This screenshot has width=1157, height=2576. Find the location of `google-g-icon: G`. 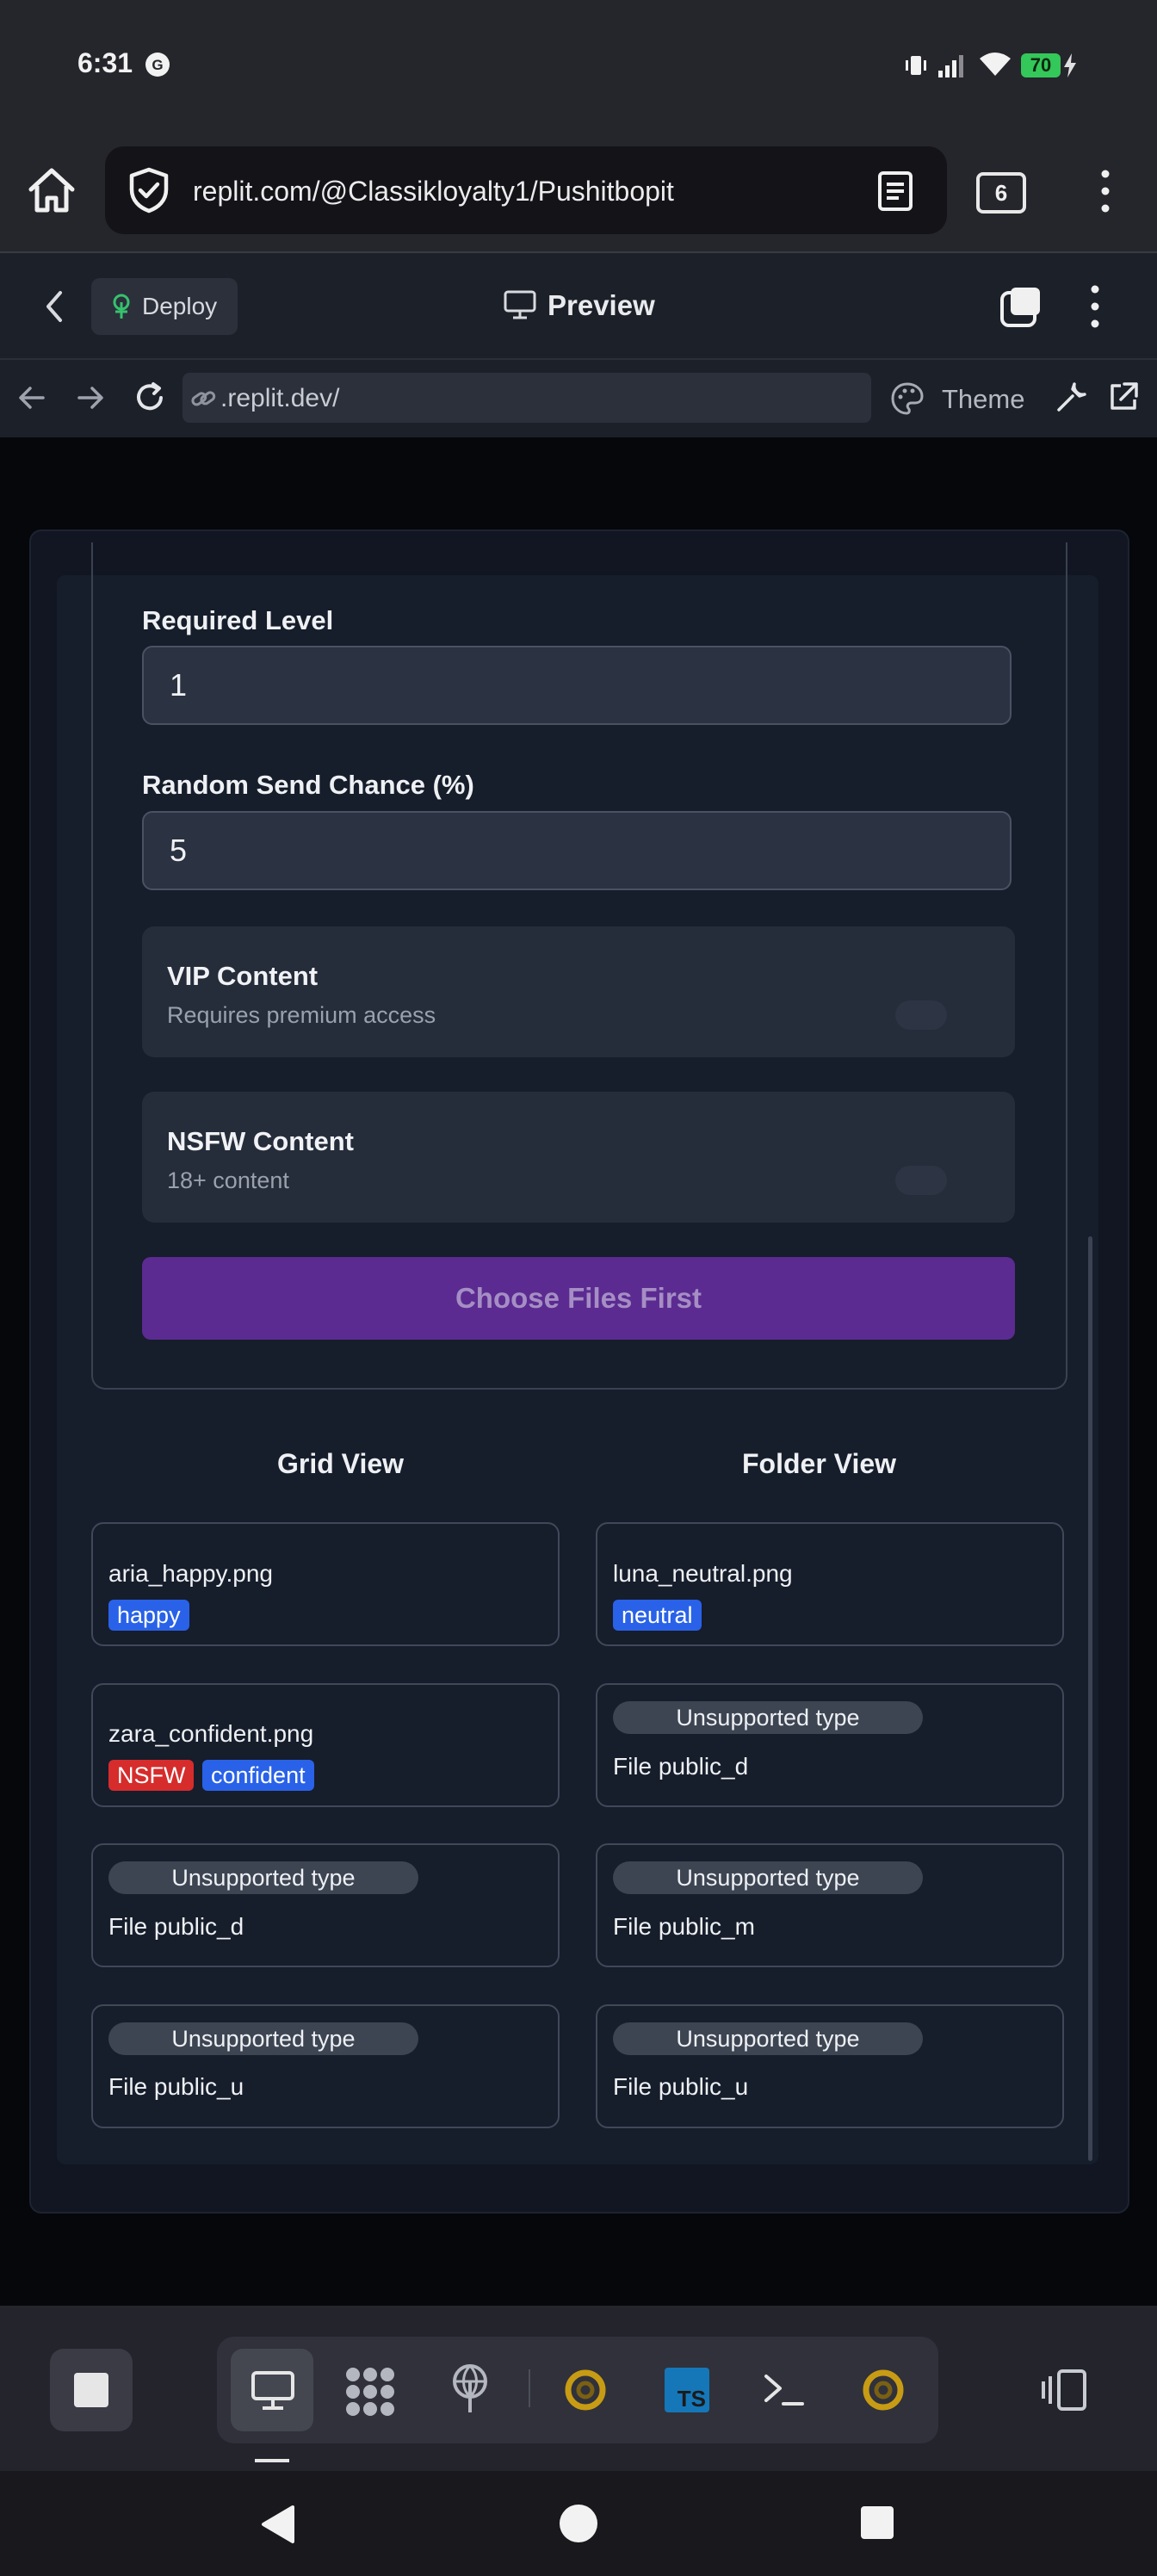

google-g-icon: G is located at coordinates (158, 64).